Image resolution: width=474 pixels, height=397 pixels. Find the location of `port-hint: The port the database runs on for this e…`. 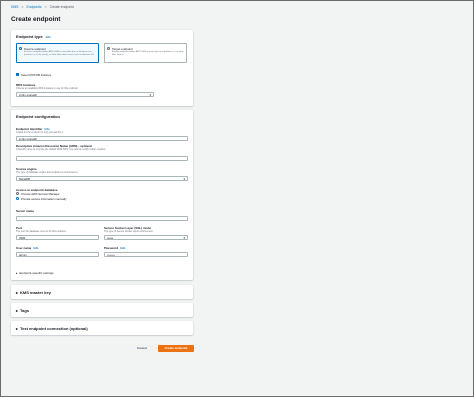

port-hint: The port the database runs on for this e… is located at coordinates (41, 231).